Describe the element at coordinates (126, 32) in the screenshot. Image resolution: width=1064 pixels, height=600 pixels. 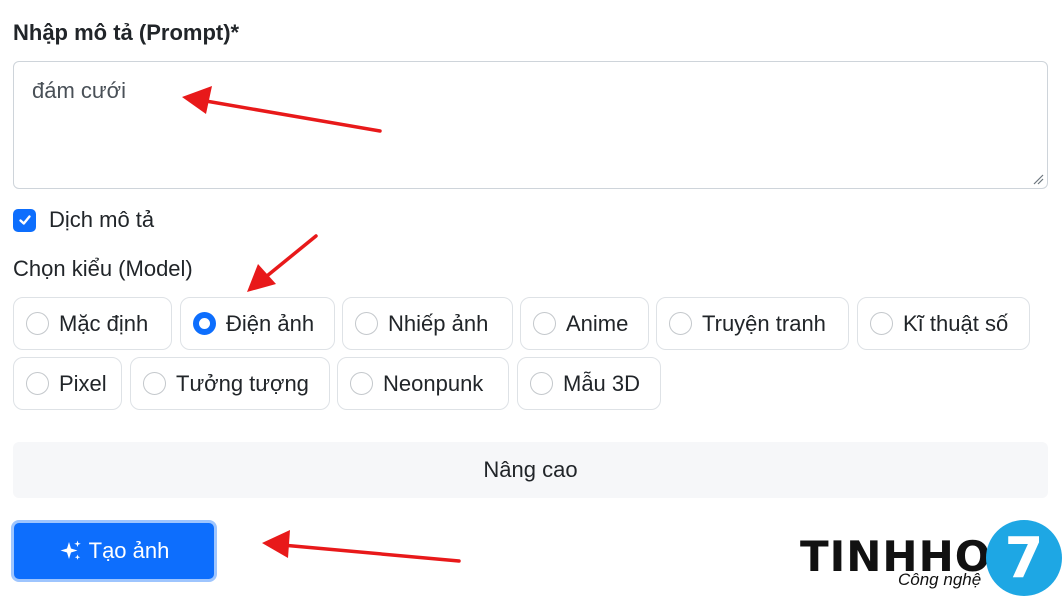
I see `prompt-label: Nhập mô tả (Prompt)*` at that location.